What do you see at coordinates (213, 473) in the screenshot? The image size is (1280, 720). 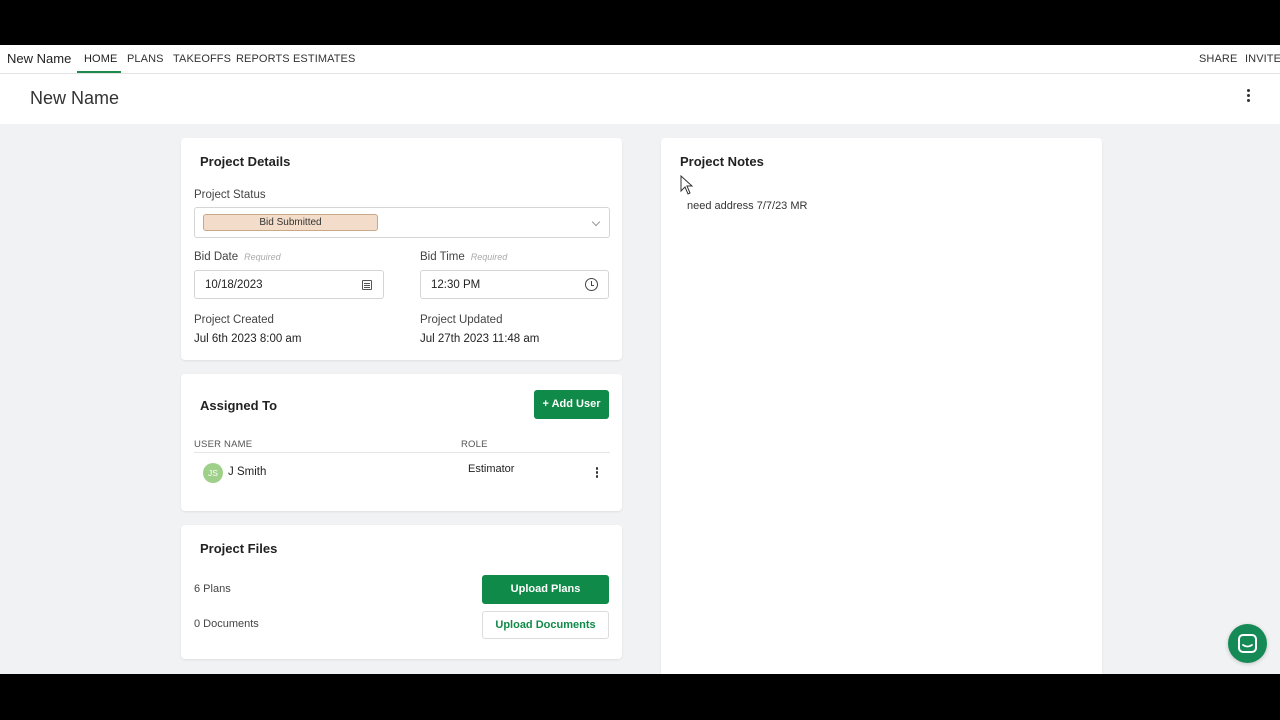 I see `avatar: JS` at bounding box center [213, 473].